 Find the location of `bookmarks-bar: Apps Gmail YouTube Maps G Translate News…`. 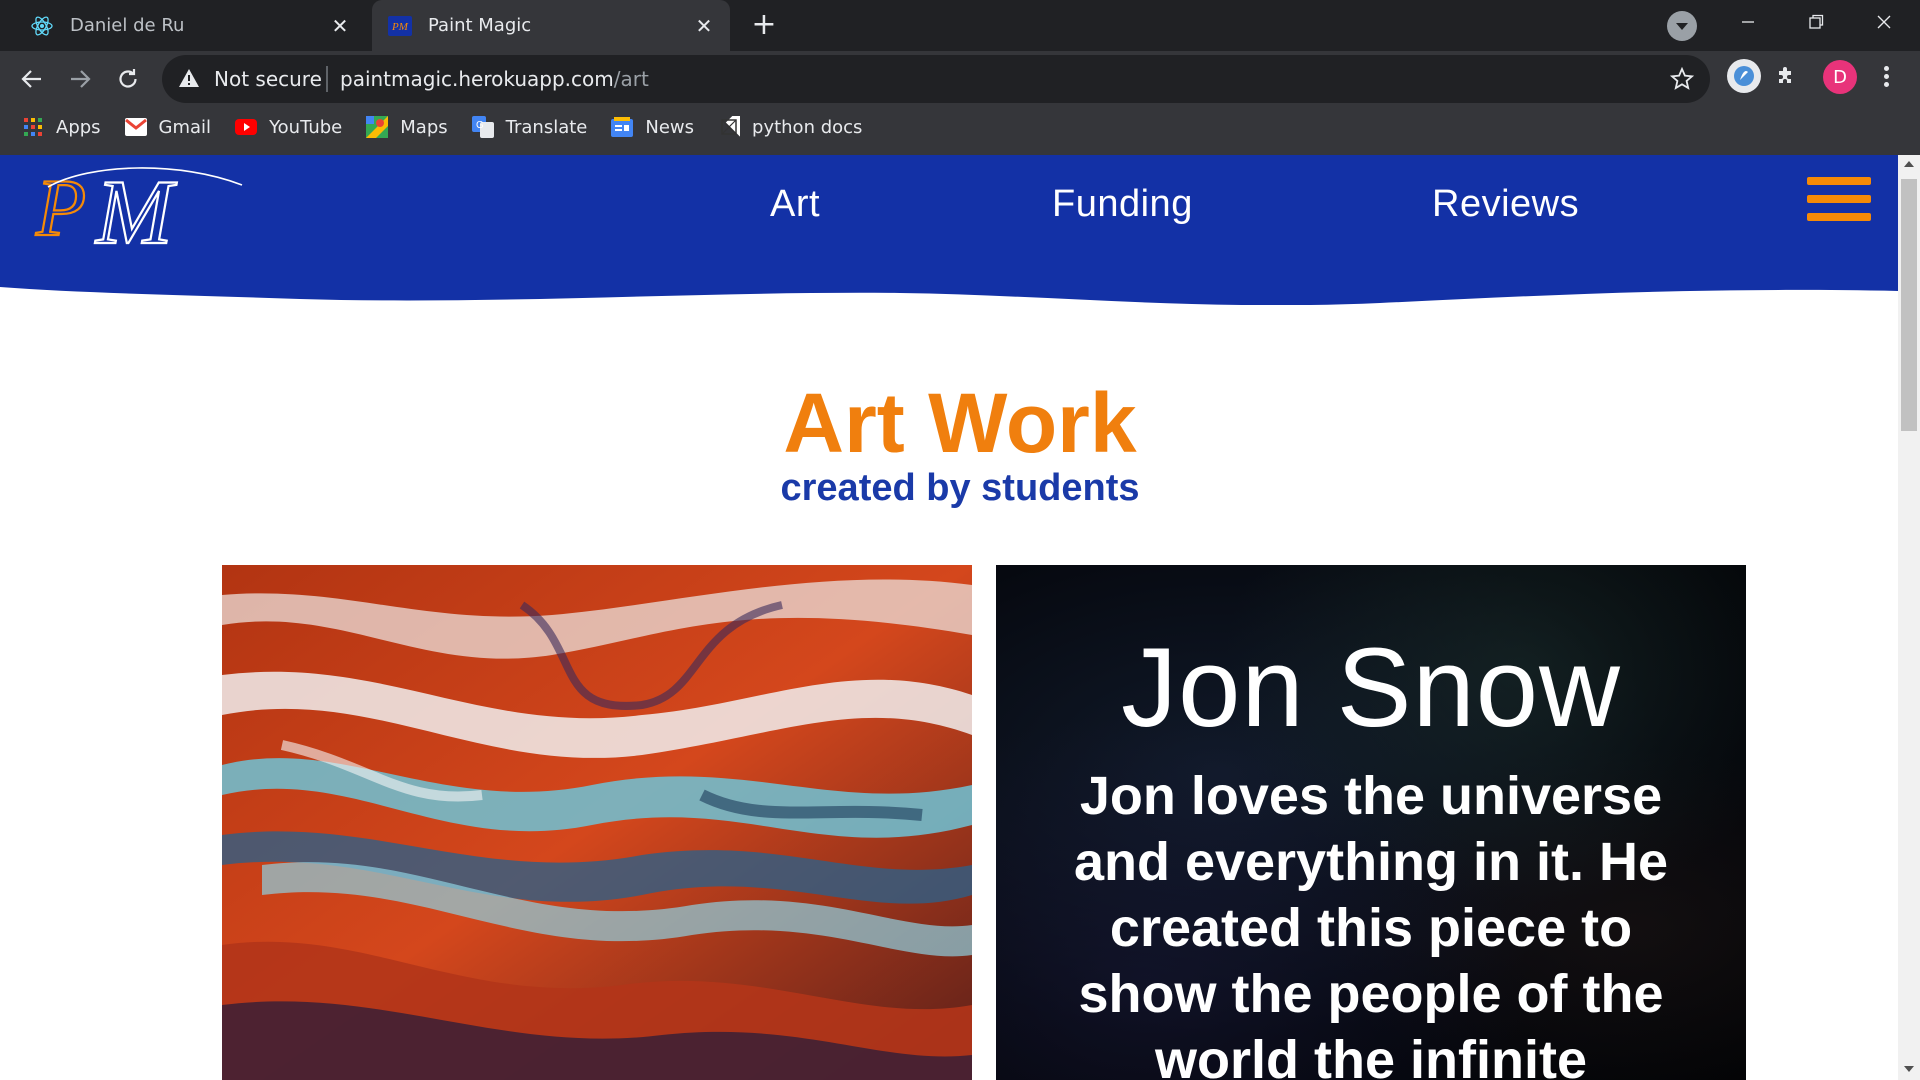

bookmarks-bar: Apps Gmail YouTube Maps G Translate News… is located at coordinates (432, 127).